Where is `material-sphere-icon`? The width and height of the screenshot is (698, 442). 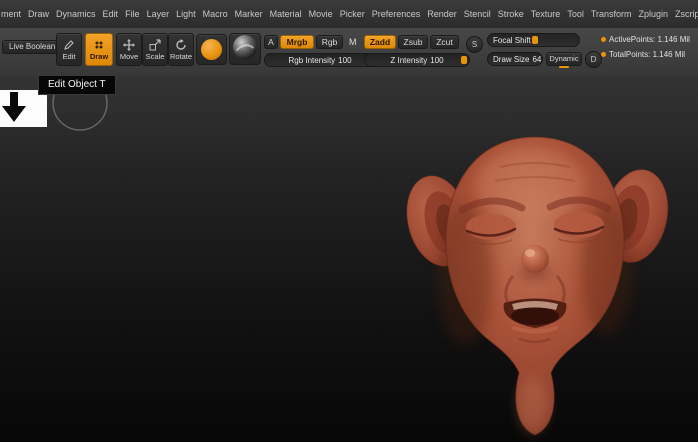
material-sphere-icon is located at coordinates (245, 49).